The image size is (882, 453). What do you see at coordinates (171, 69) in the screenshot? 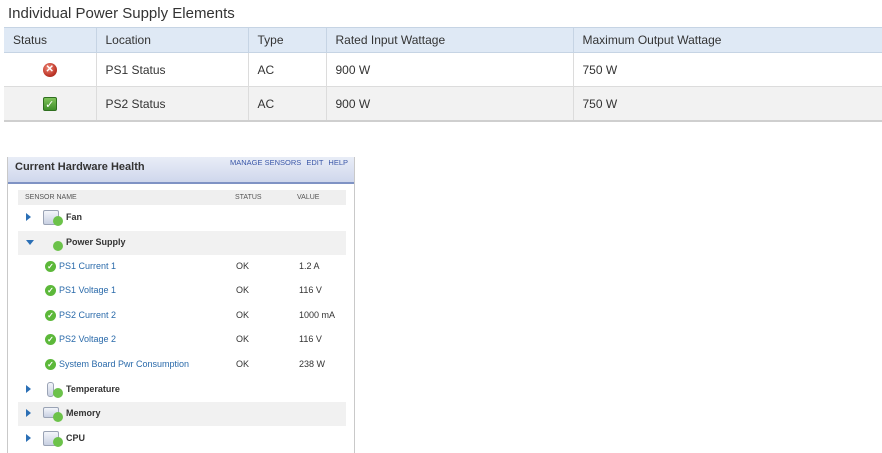
I see `location-cell: PS1 Status` at bounding box center [171, 69].